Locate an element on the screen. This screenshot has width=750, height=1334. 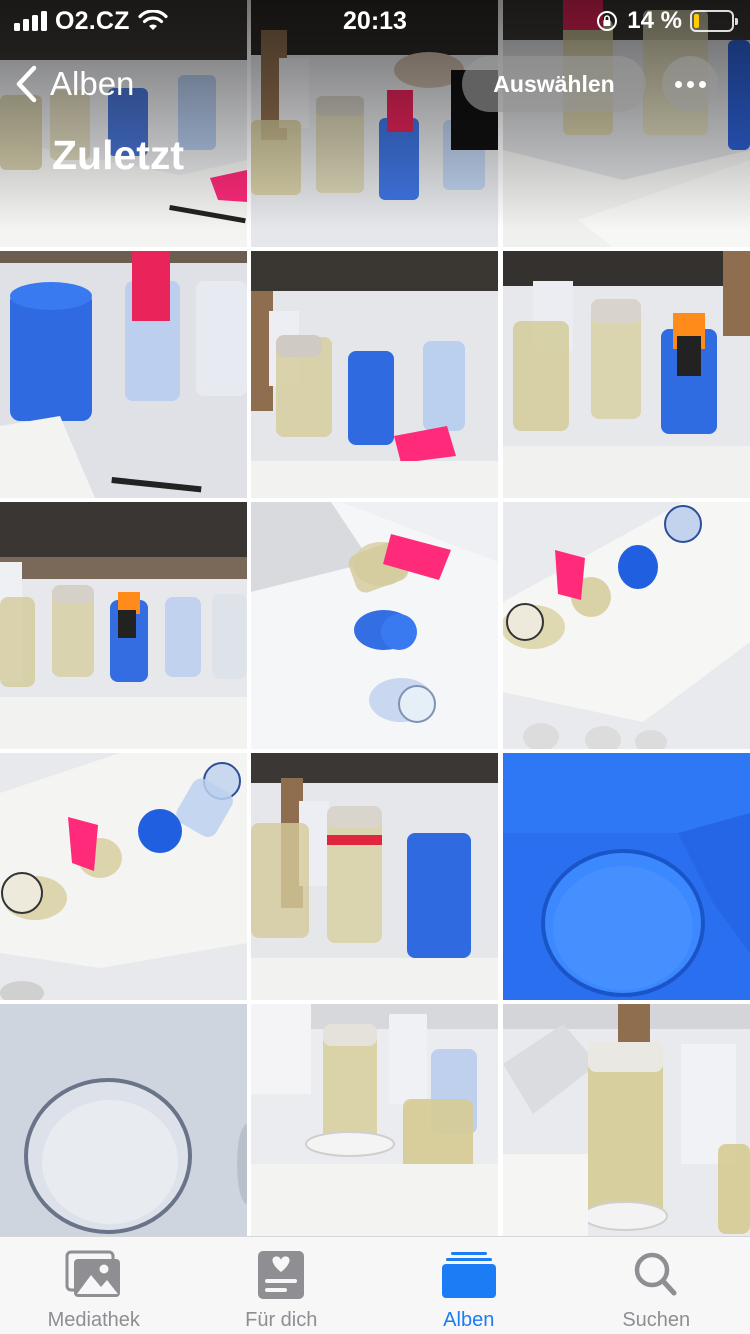
tab-suchen: Suchen is located at coordinates (656, 1285).